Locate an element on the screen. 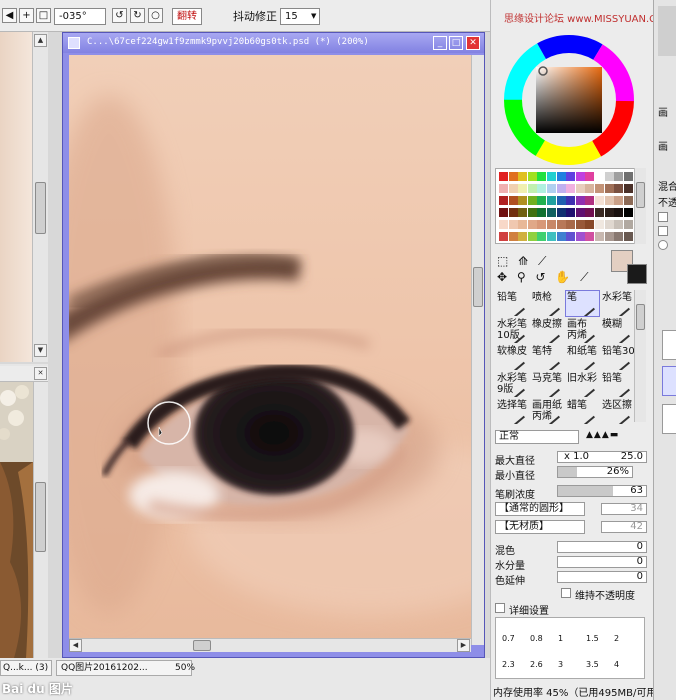 This screenshot has width=676, height=700. brush-tool-17: 画用纸 丙烯 is located at coordinates (547, 411).